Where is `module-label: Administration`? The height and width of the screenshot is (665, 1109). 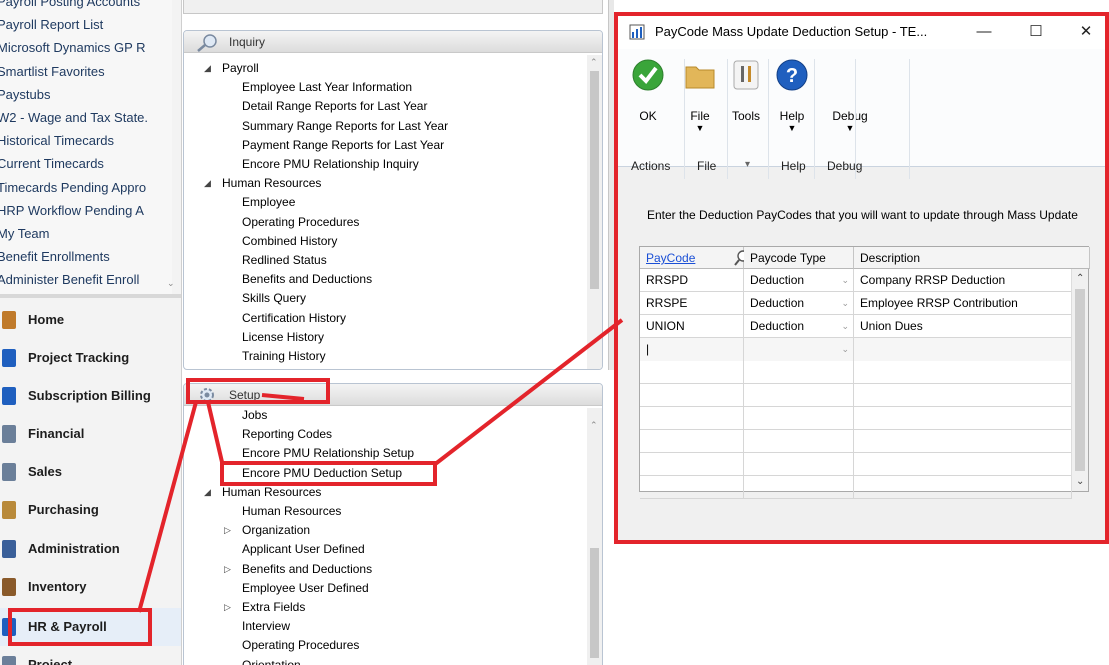 module-label: Administration is located at coordinates (74, 548).